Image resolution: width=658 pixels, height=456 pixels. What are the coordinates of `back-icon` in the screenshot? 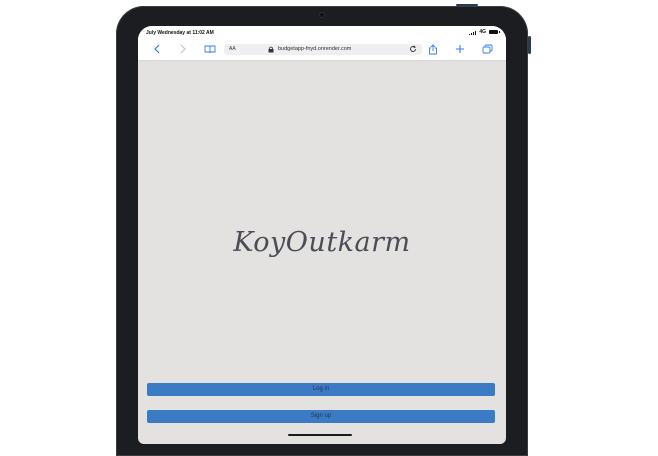 It's located at (157, 49).